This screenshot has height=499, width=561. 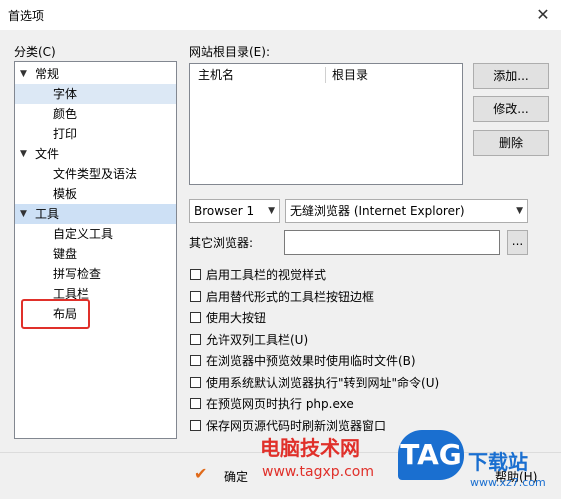 What do you see at coordinates (65, 254) in the screenshot?
I see `tree-item-label: 键盘` at bounding box center [65, 254].